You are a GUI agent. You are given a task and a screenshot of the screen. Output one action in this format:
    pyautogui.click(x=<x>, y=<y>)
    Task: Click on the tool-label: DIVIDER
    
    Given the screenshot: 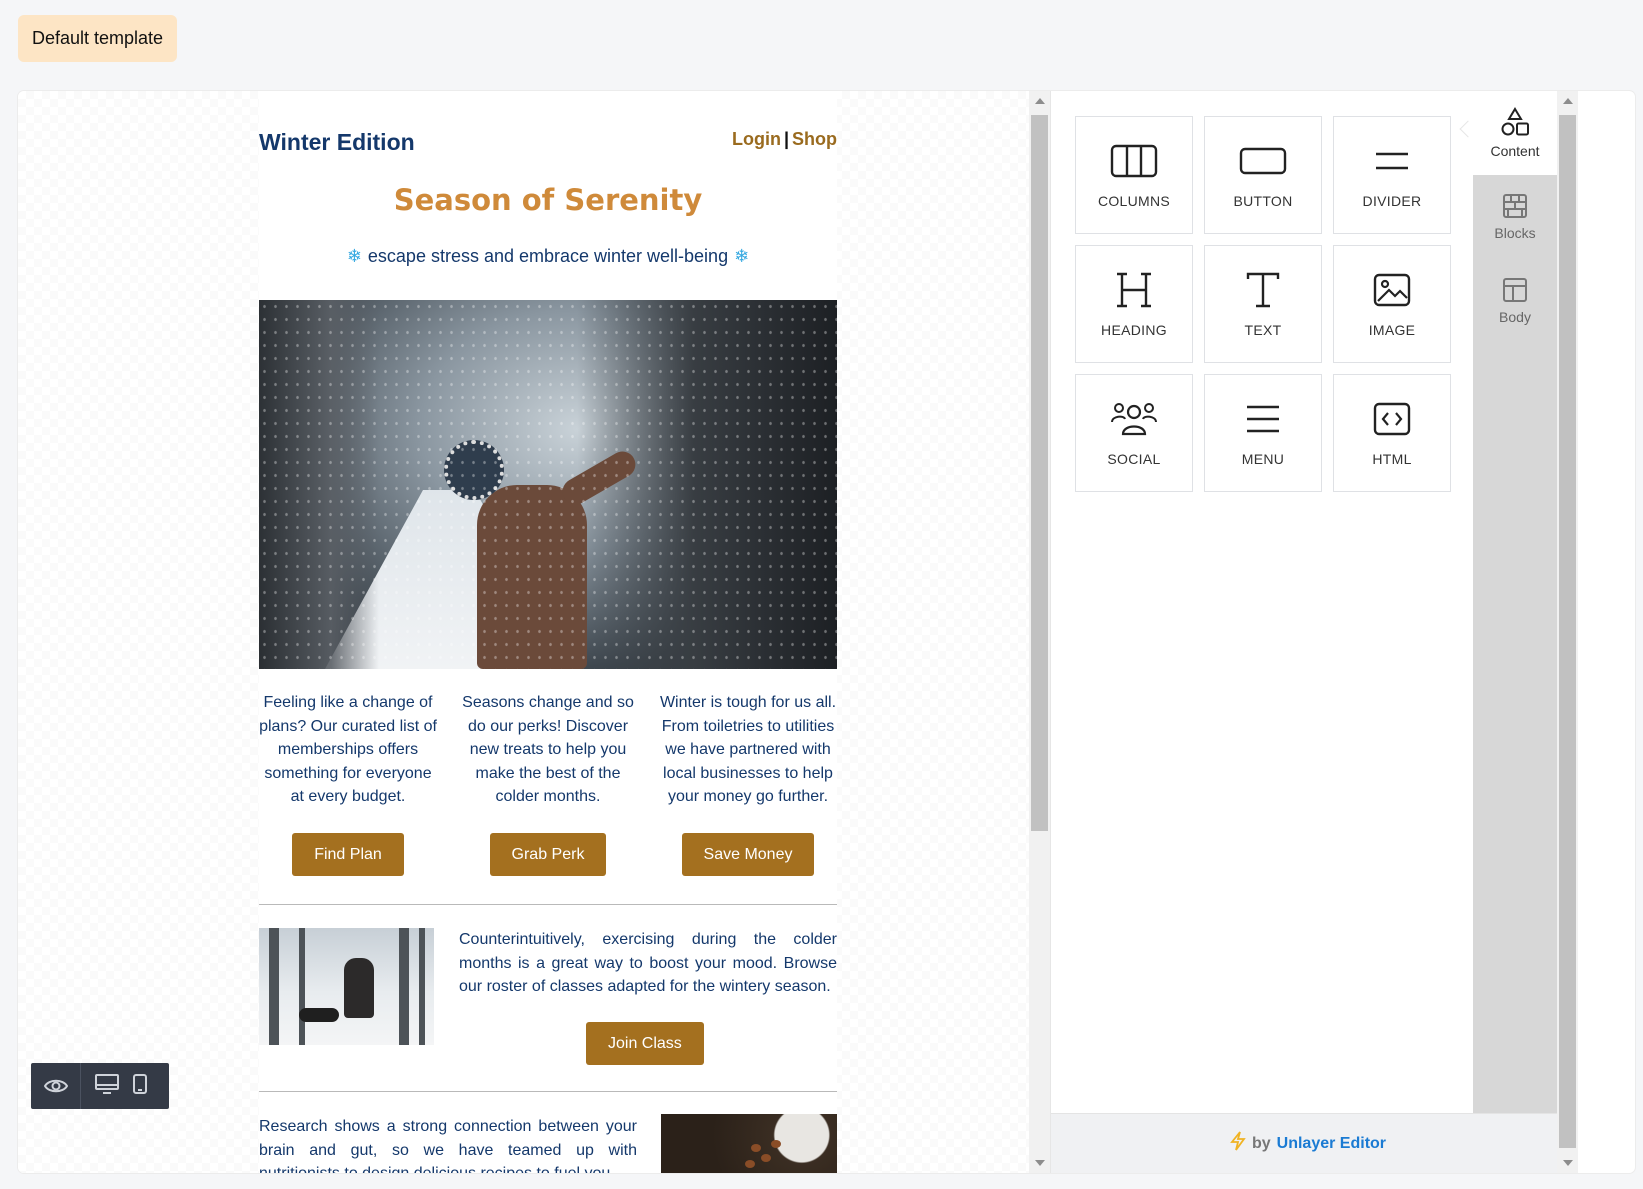 What is the action you would take?
    pyautogui.click(x=1392, y=201)
    